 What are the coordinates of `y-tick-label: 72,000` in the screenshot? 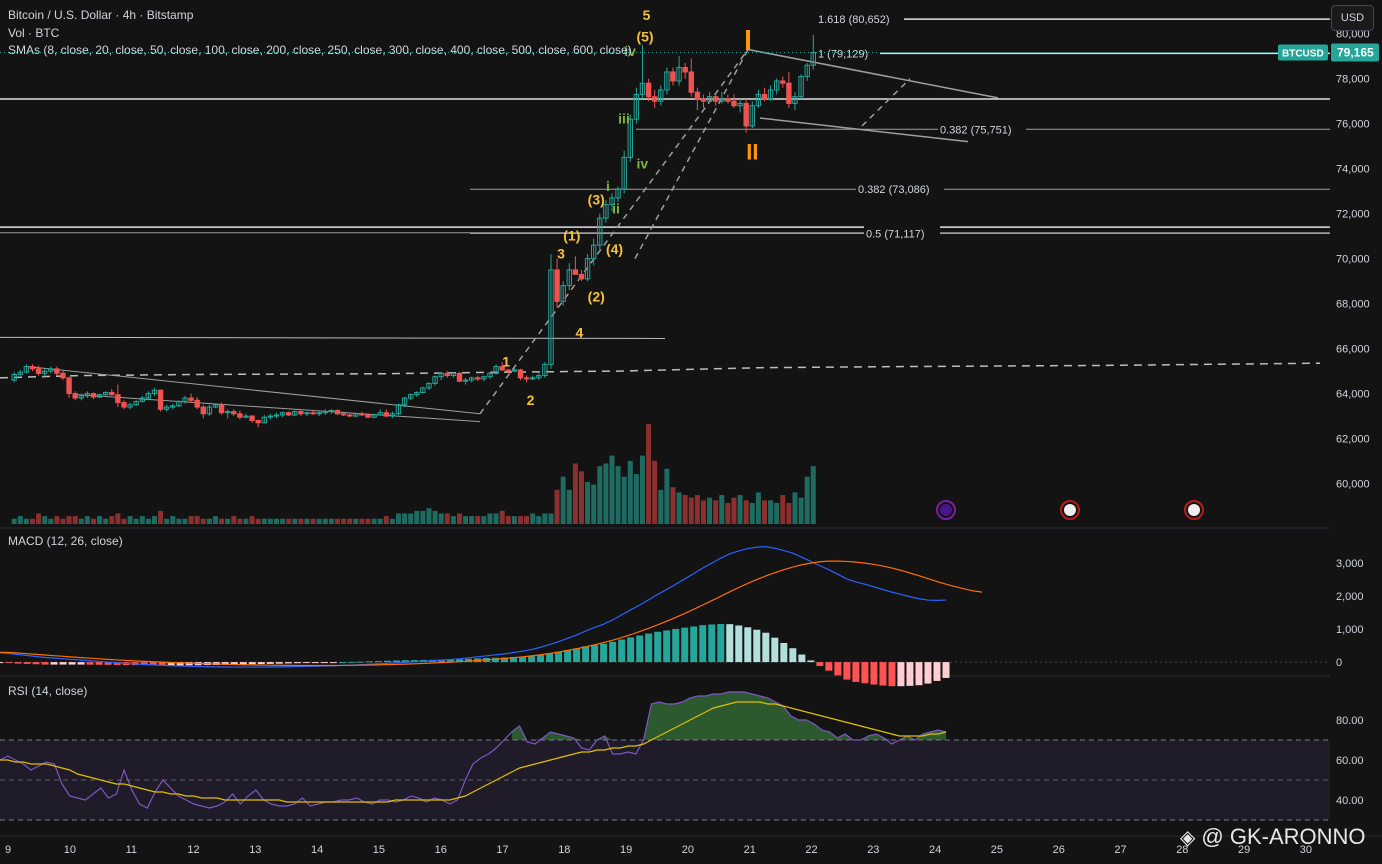 It's located at (1353, 215).